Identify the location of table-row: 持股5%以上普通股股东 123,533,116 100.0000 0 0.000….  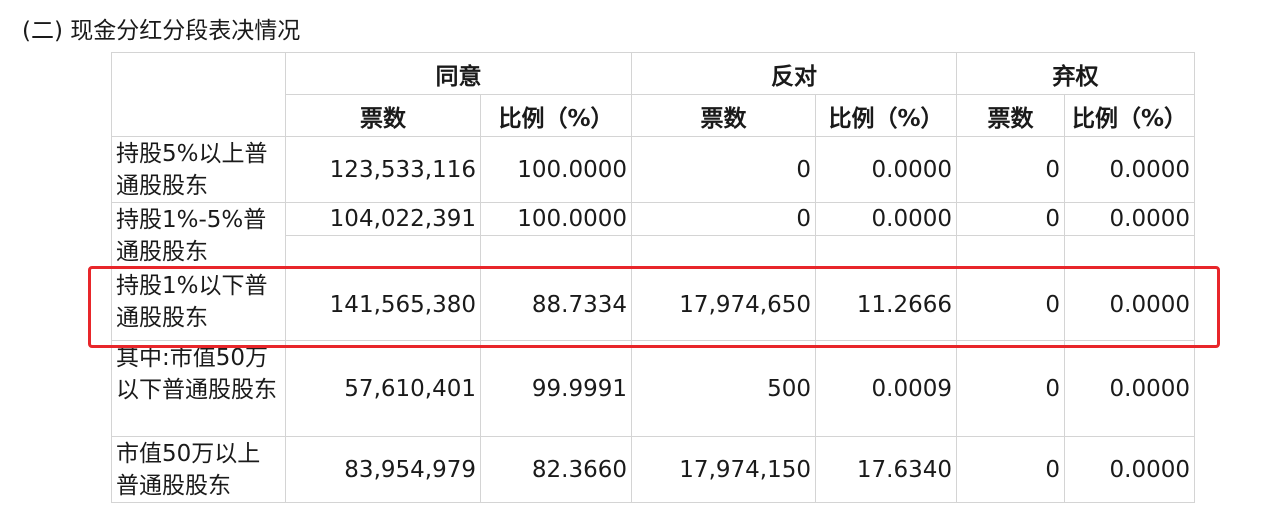
(653, 169).